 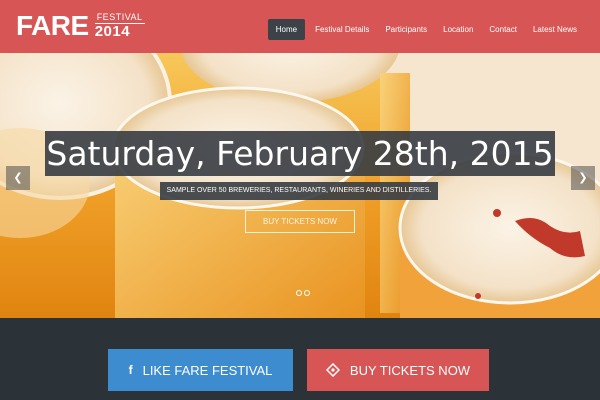 I want to click on chevron-right-icon: ❯, so click(x=583, y=178).